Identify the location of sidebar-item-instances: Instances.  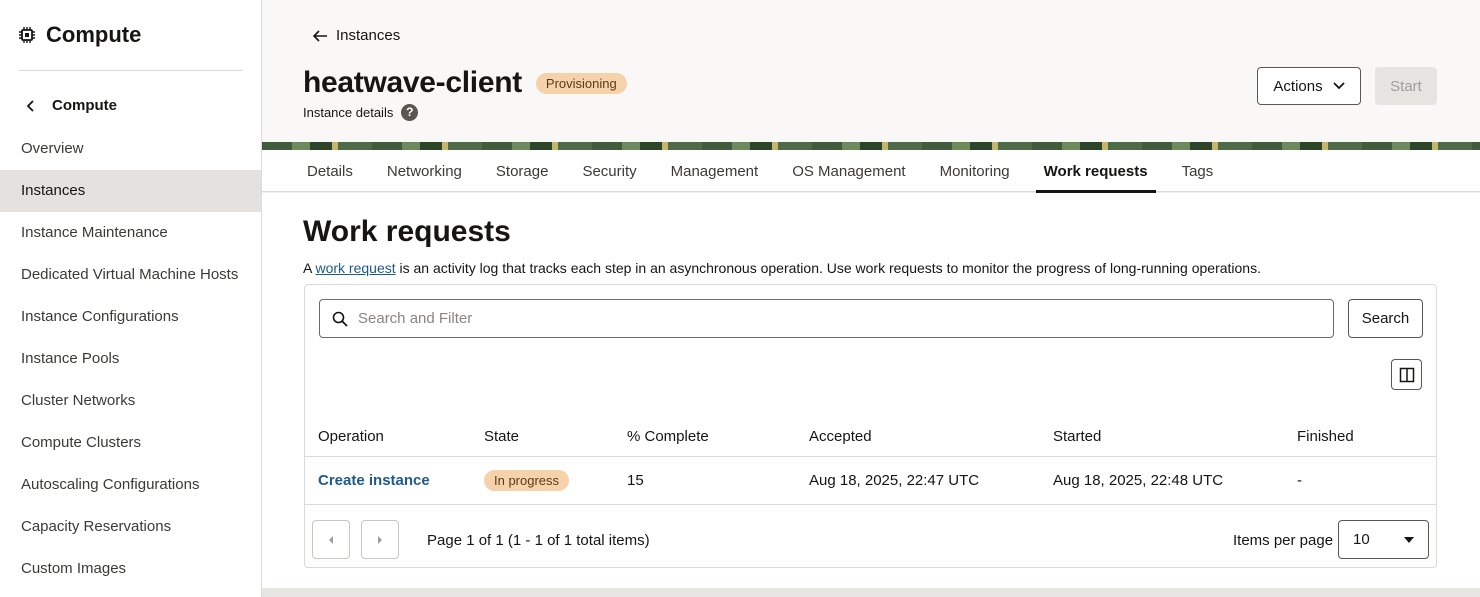
(130, 191).